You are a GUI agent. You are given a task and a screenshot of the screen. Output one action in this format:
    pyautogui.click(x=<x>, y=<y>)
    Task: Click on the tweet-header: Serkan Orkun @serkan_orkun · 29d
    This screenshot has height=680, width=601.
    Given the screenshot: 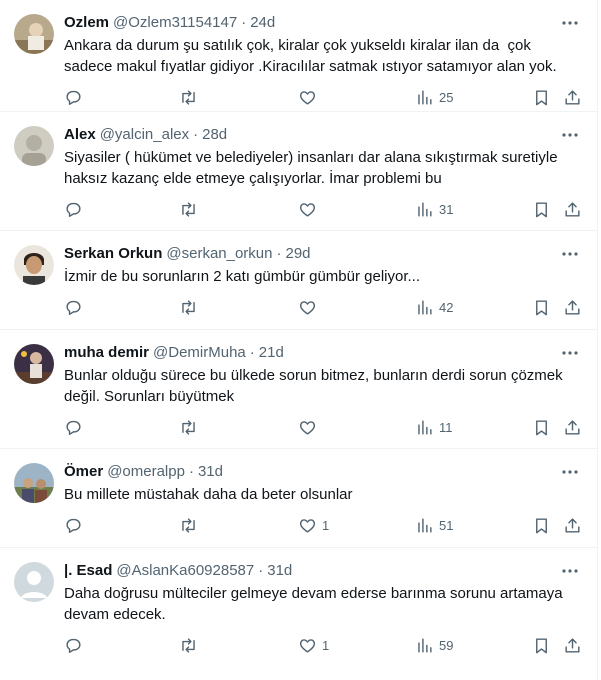 What is the action you would take?
    pyautogui.click(x=322, y=254)
    